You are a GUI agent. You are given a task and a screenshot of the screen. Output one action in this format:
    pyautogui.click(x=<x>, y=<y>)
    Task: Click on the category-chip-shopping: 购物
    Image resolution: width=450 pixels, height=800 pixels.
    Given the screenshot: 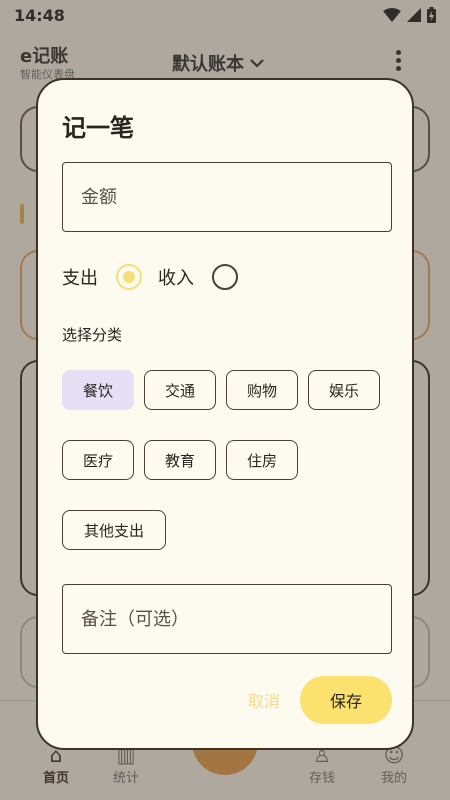 What is the action you would take?
    pyautogui.click(x=262, y=390)
    